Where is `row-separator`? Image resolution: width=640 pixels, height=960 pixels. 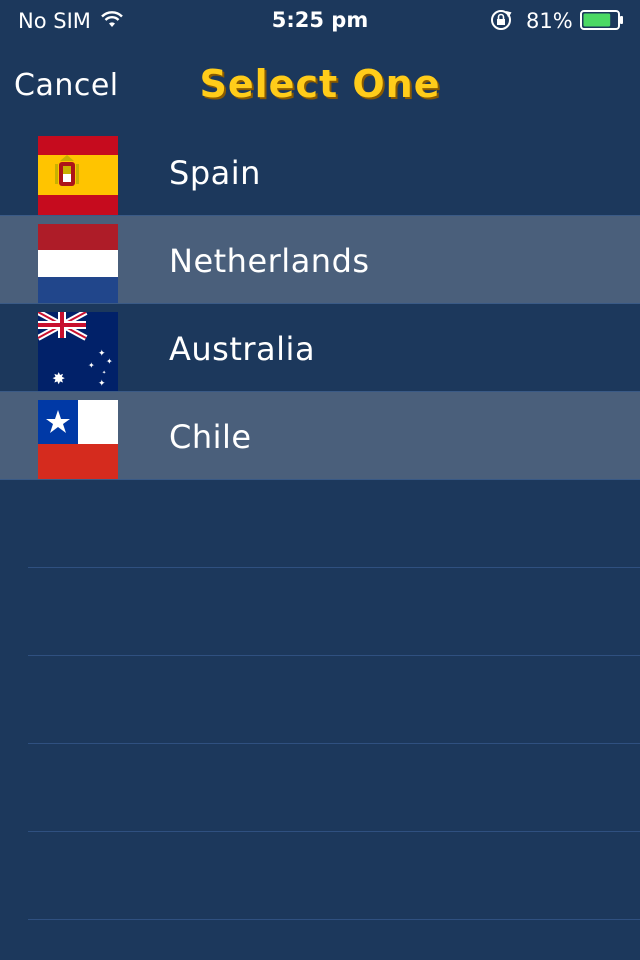 row-separator is located at coordinates (334, 919).